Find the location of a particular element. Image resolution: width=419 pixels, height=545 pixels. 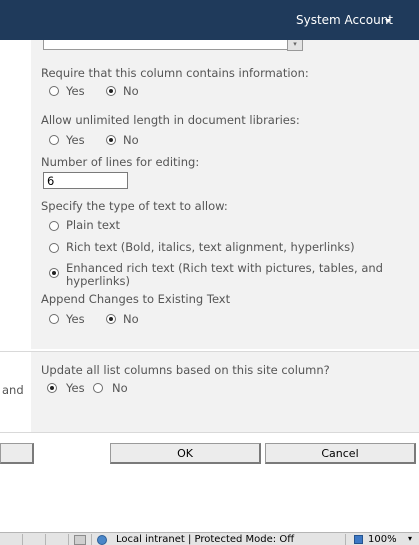

zoom-level: 100% is located at coordinates (382, 539).